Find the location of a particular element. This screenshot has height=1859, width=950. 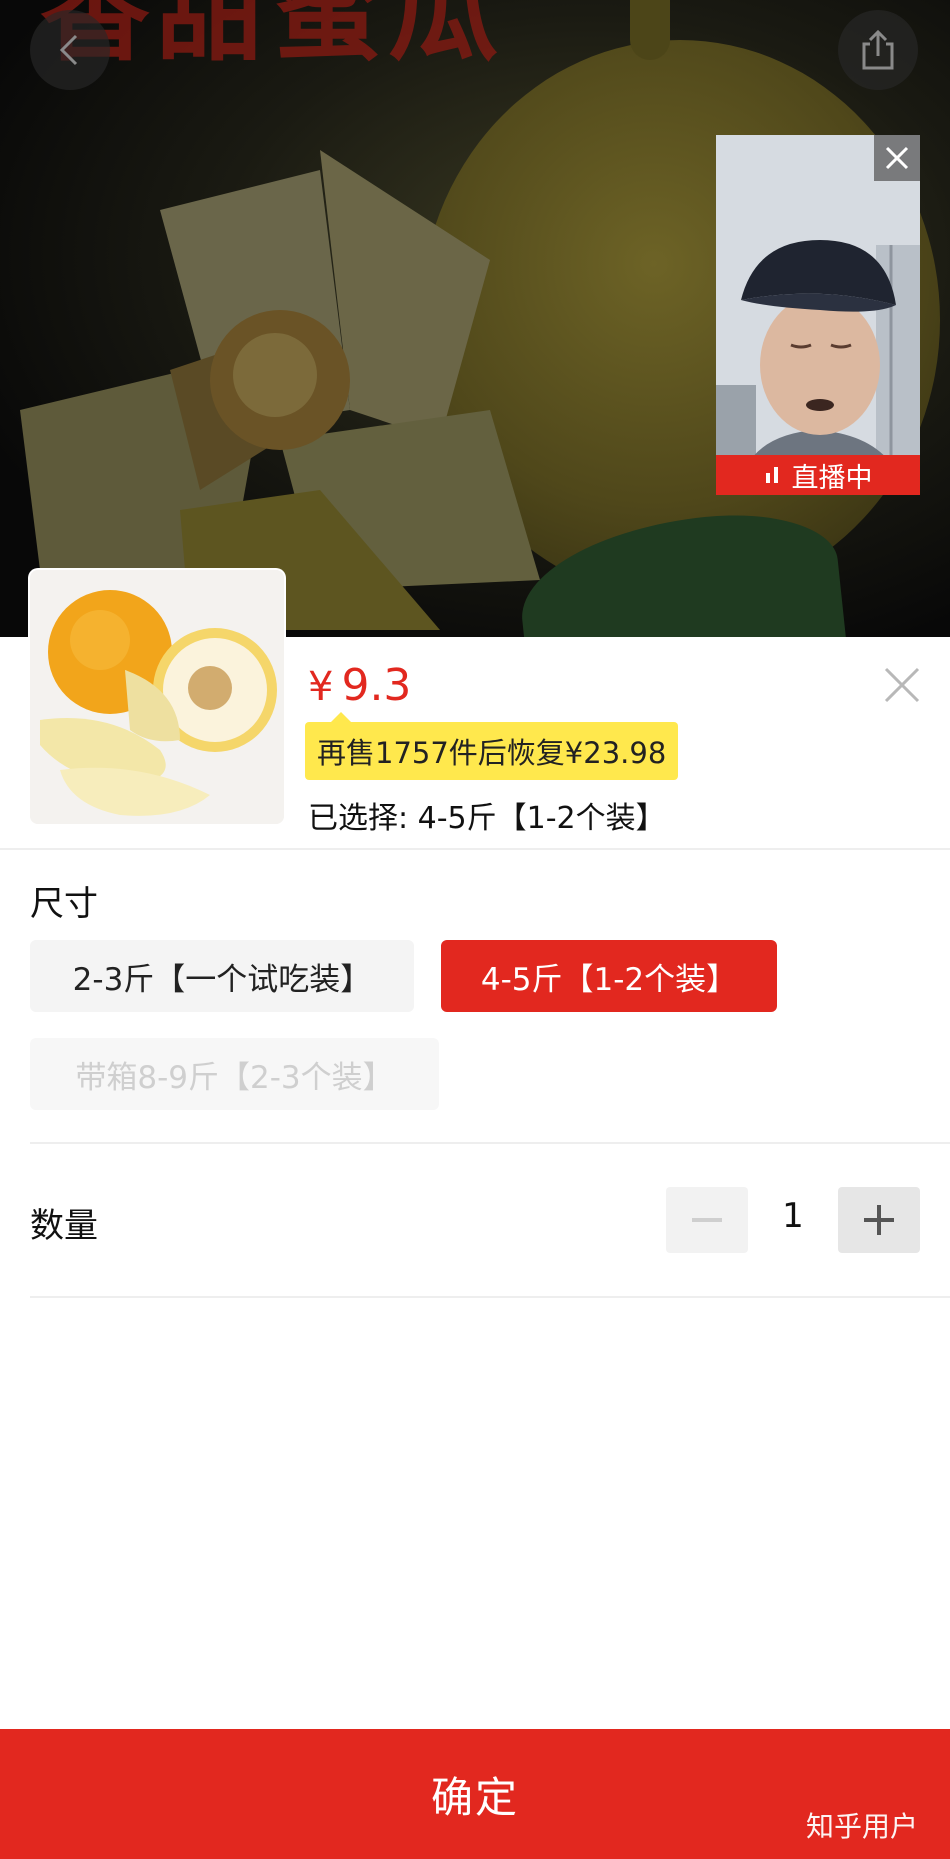

live-signal-icon is located at coordinates (771, 475).